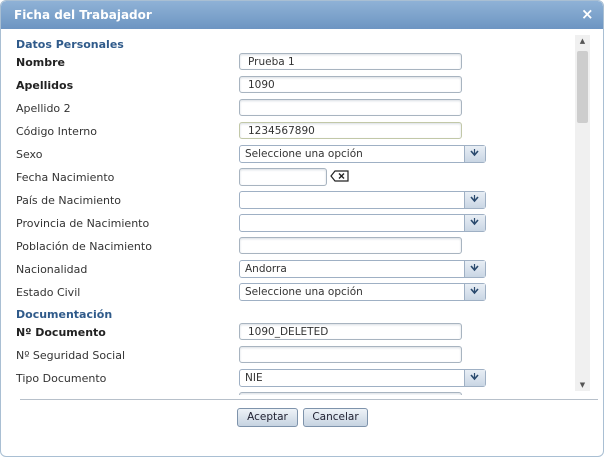 This screenshot has height=457, width=604. I want to click on provincia-nacimiento-label: Provincia de Nacimiento, so click(83, 223).